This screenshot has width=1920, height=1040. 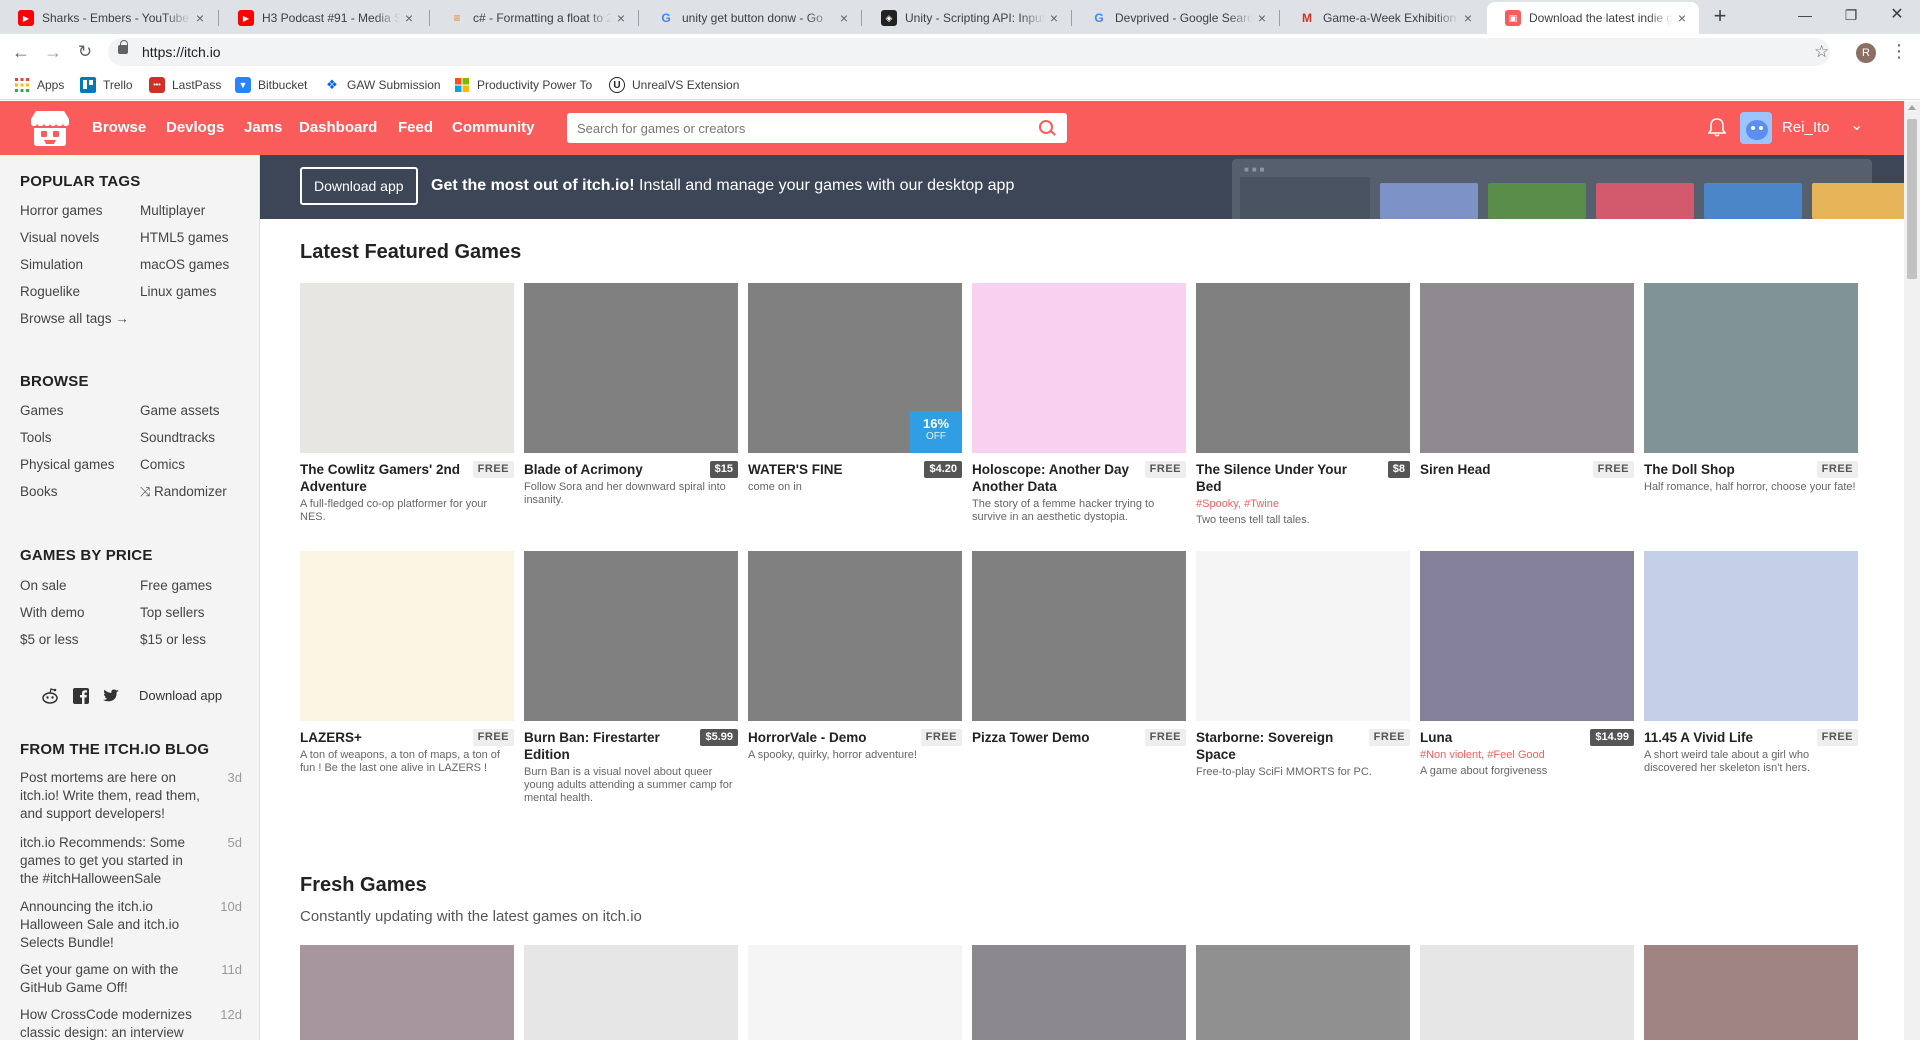 What do you see at coordinates (111, 696) in the screenshot?
I see `twitter-icon` at bounding box center [111, 696].